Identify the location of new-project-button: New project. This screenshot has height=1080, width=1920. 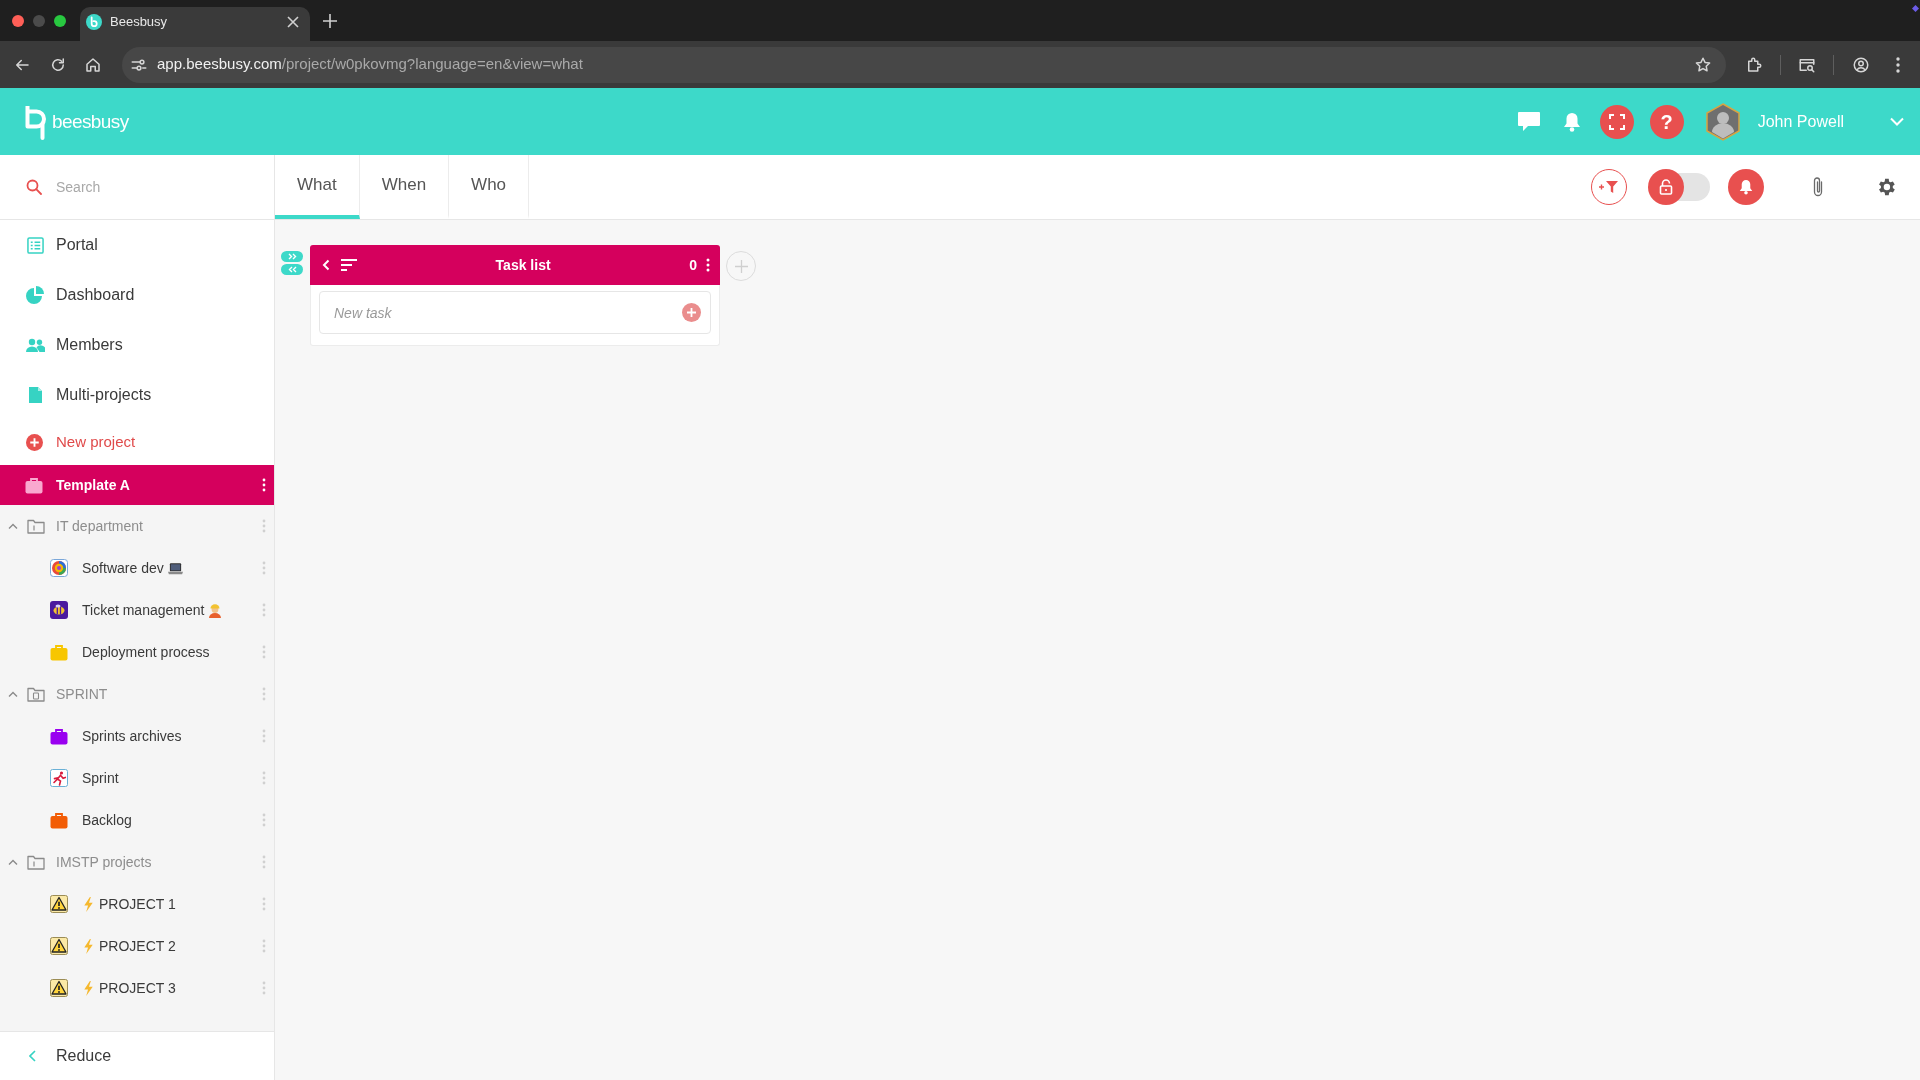
(137, 442).